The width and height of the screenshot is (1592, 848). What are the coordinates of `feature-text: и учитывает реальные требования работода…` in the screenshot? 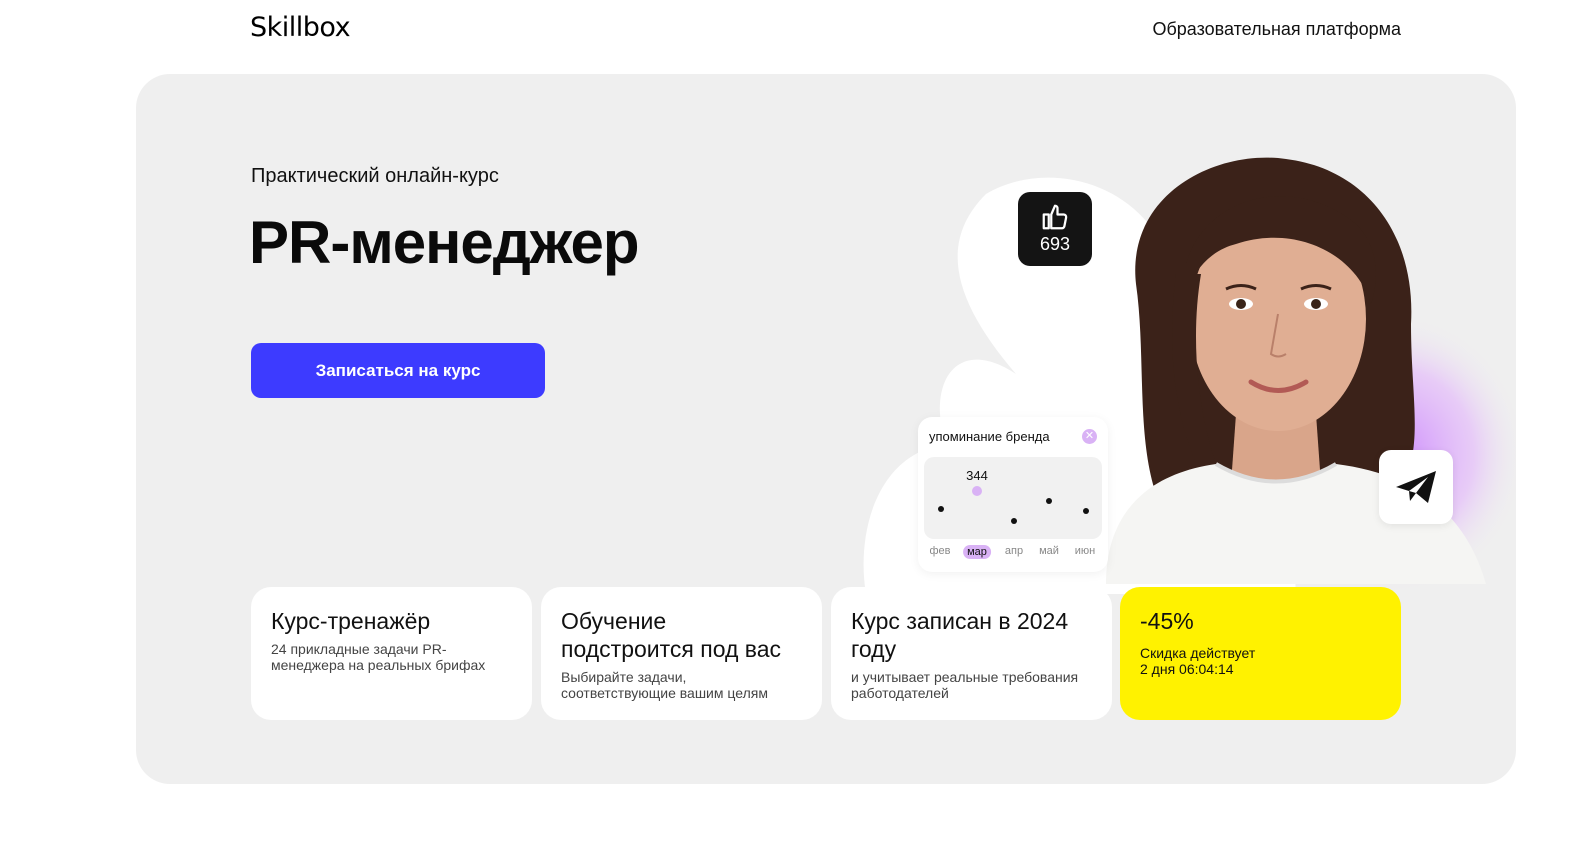 It's located at (965, 685).